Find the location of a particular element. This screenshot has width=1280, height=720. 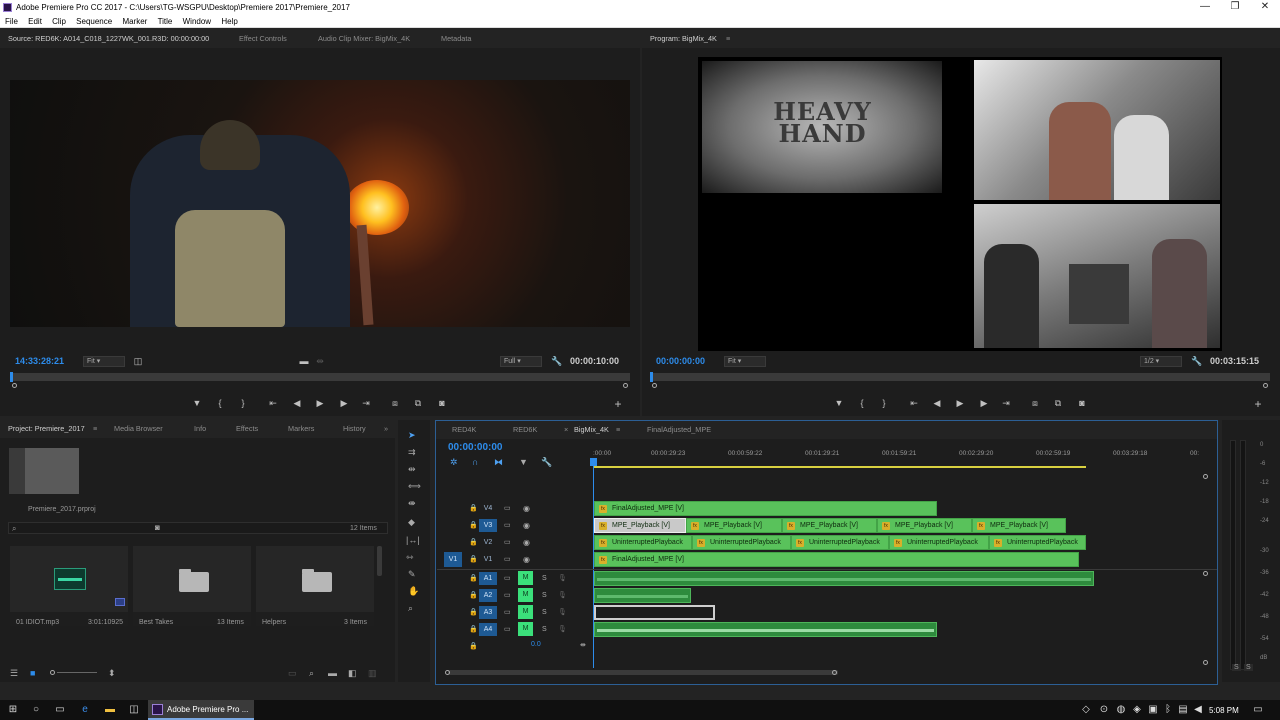

clip-v4: fx FinalAdjusted_MPE [V] is located at coordinates (765, 508).